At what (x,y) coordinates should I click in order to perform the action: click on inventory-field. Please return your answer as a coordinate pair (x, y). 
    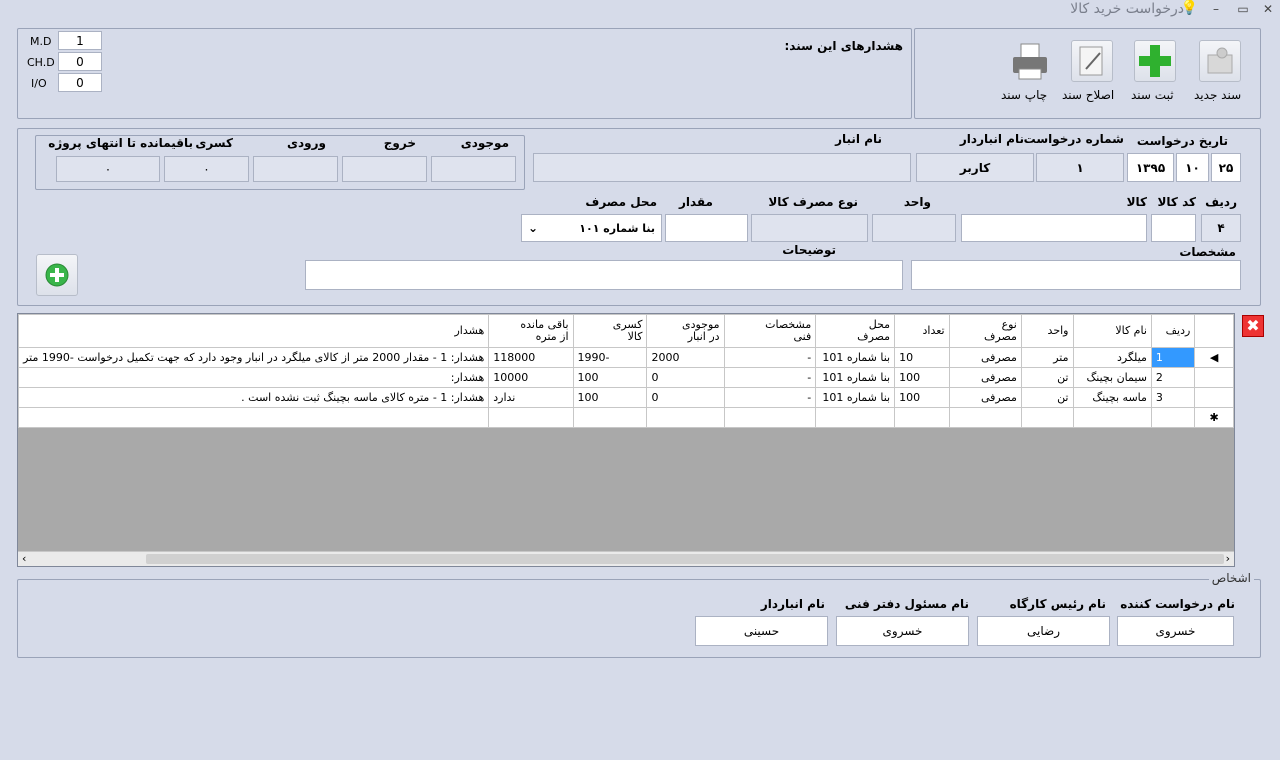
    Looking at the image, I should click on (473, 169).